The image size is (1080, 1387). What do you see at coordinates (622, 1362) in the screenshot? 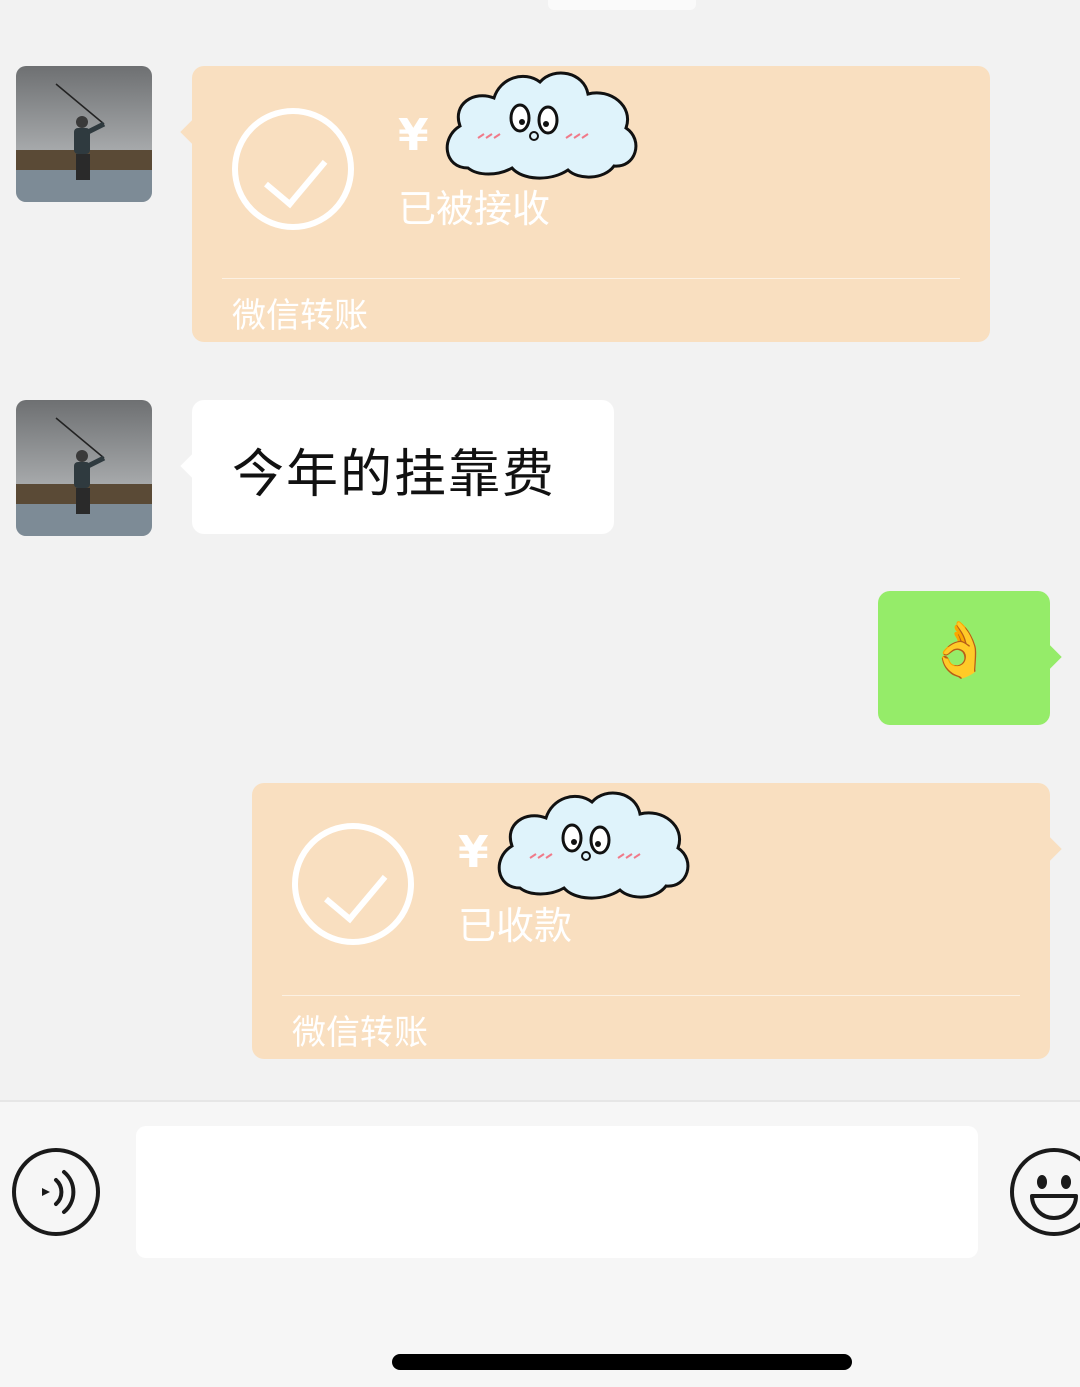
I see `home-indicator` at bounding box center [622, 1362].